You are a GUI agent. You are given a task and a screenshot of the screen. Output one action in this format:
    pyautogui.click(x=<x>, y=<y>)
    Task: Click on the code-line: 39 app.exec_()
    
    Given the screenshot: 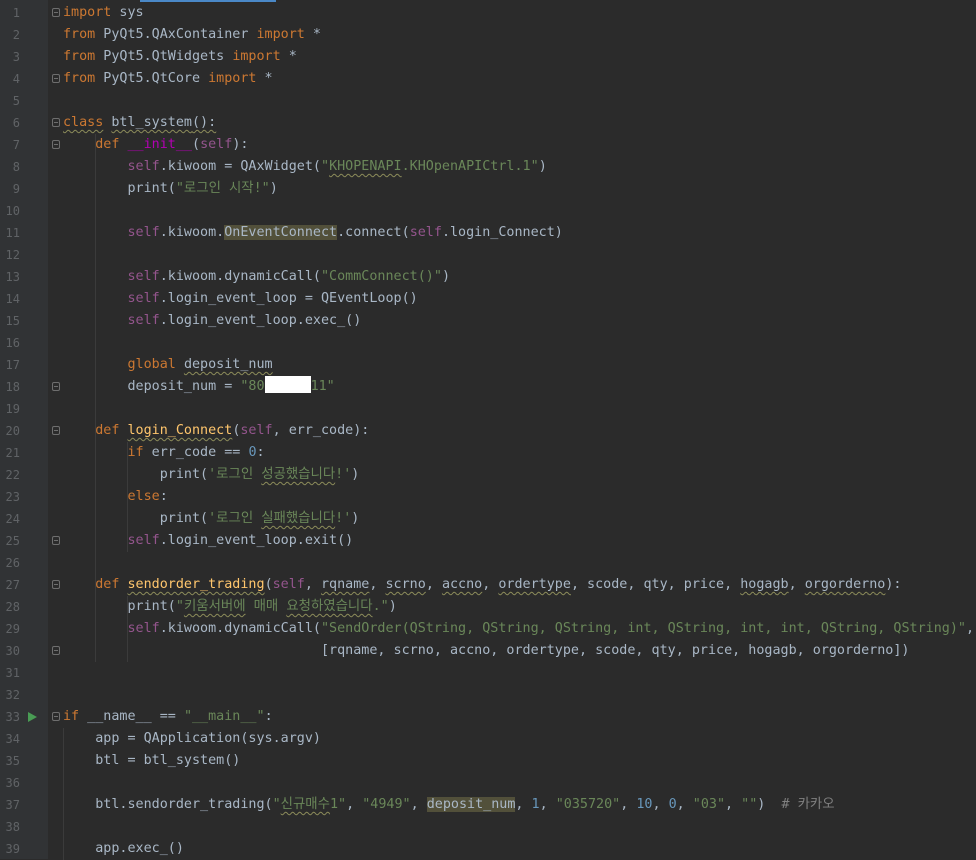 What is the action you would take?
    pyautogui.click(x=488, y=849)
    